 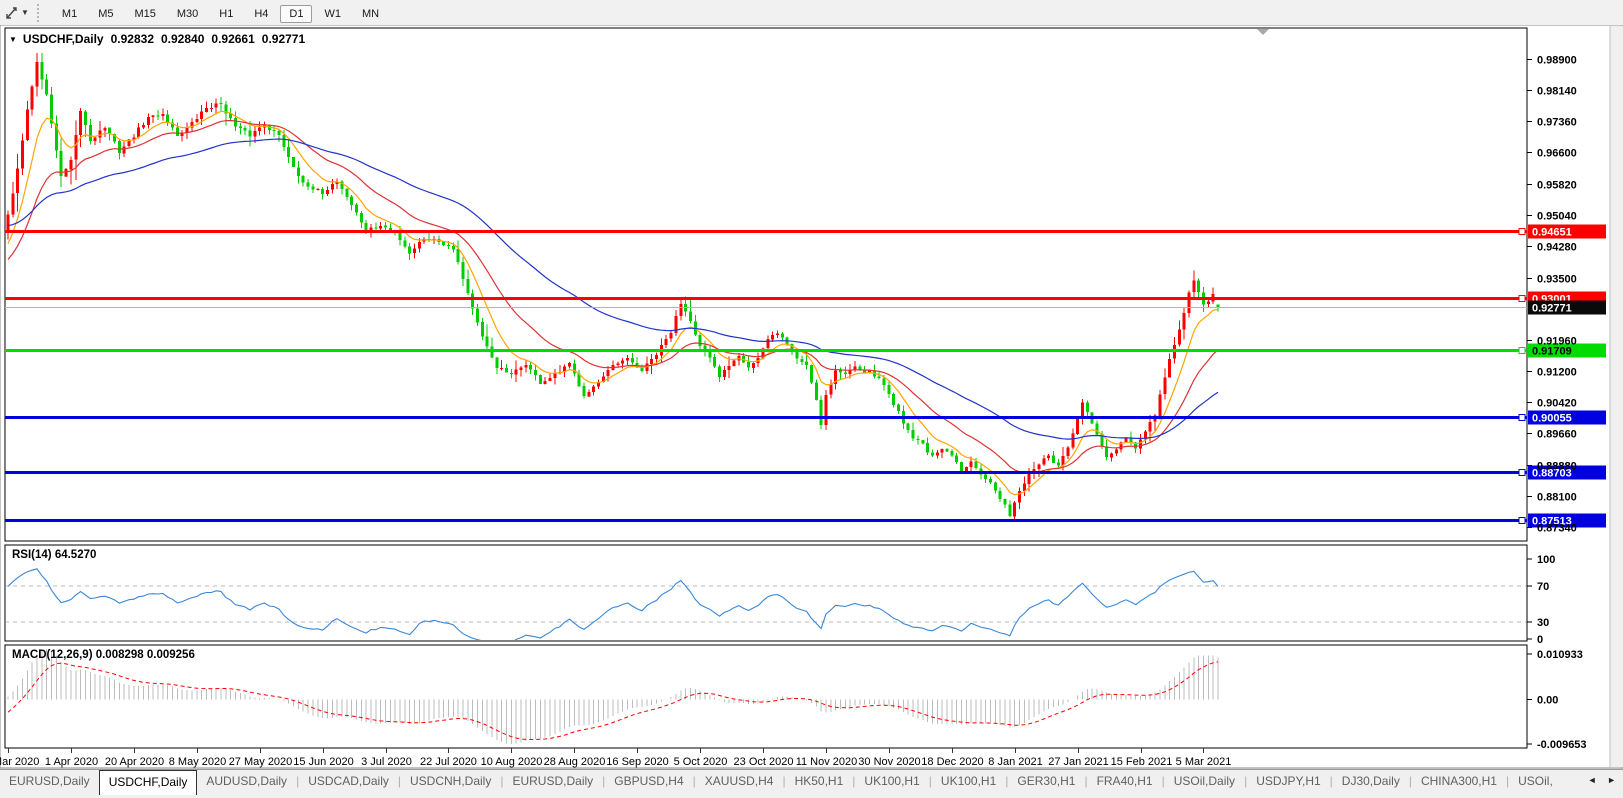 I want to click on ohlc-low: 0.92661, so click(x=233, y=39).